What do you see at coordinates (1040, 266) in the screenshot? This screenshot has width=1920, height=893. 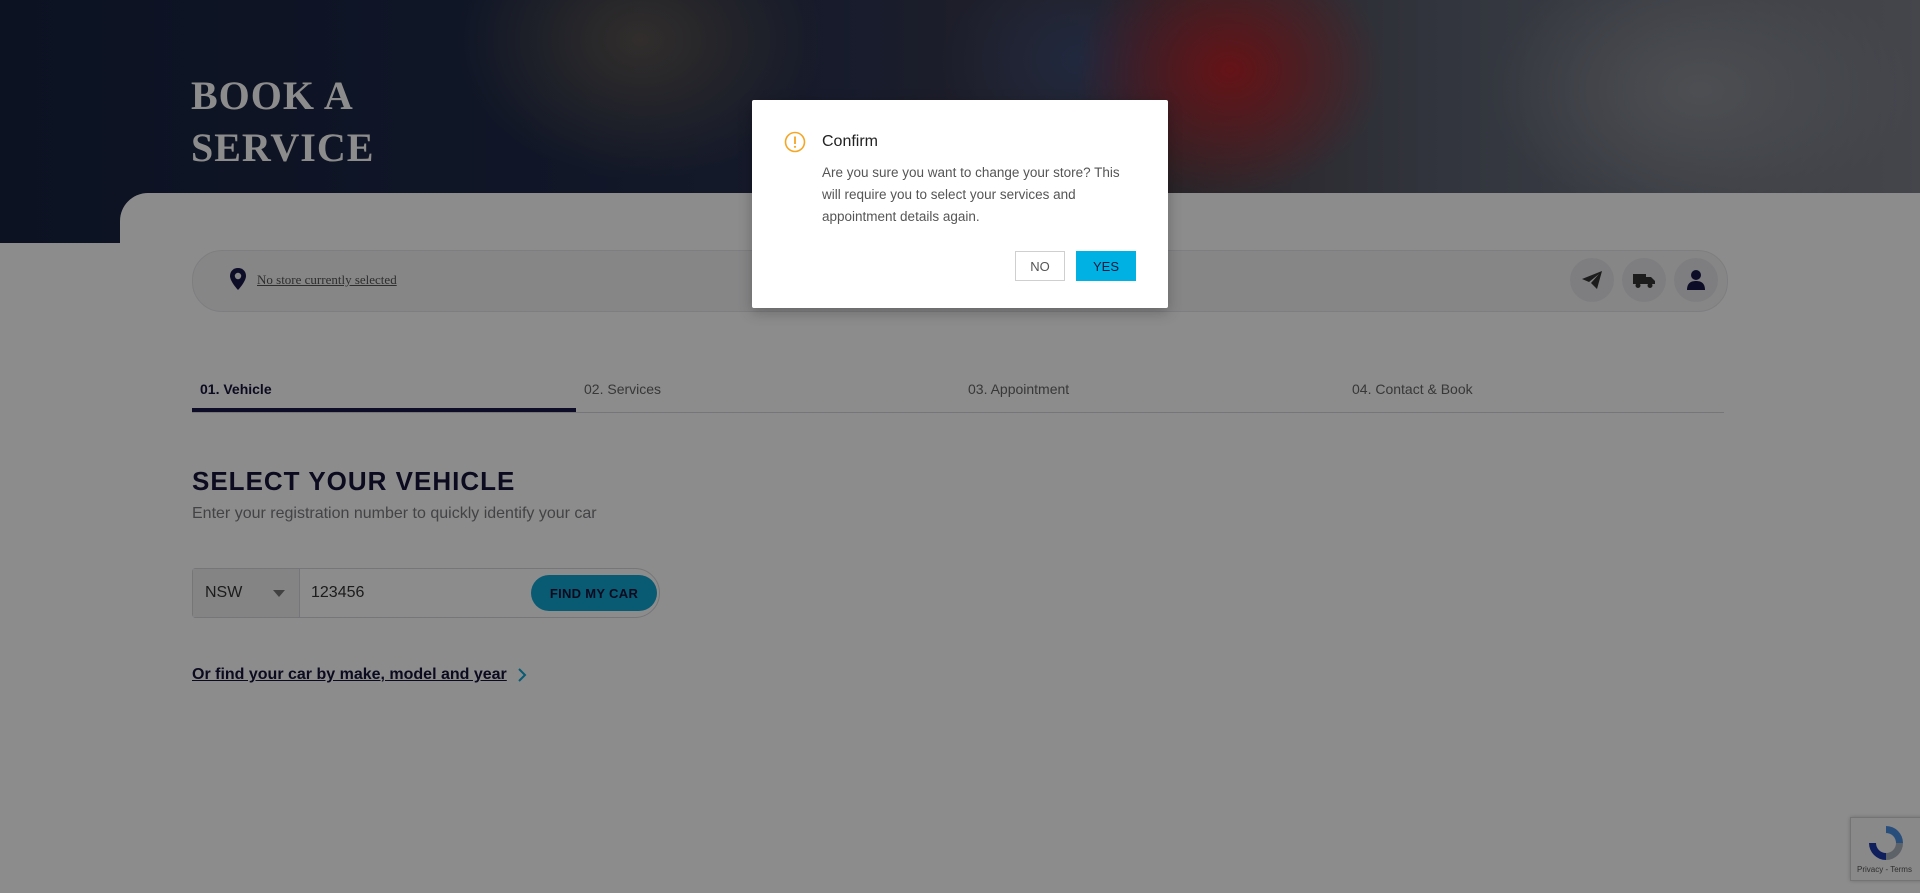 I see `no-button: NO` at bounding box center [1040, 266].